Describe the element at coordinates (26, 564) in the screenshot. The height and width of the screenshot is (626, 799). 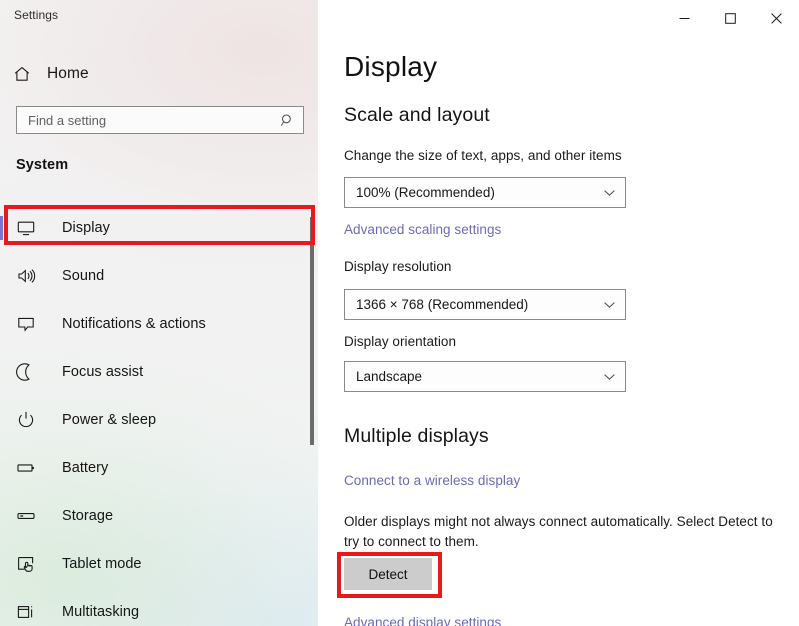
I see `tablet-hand-icon` at that location.